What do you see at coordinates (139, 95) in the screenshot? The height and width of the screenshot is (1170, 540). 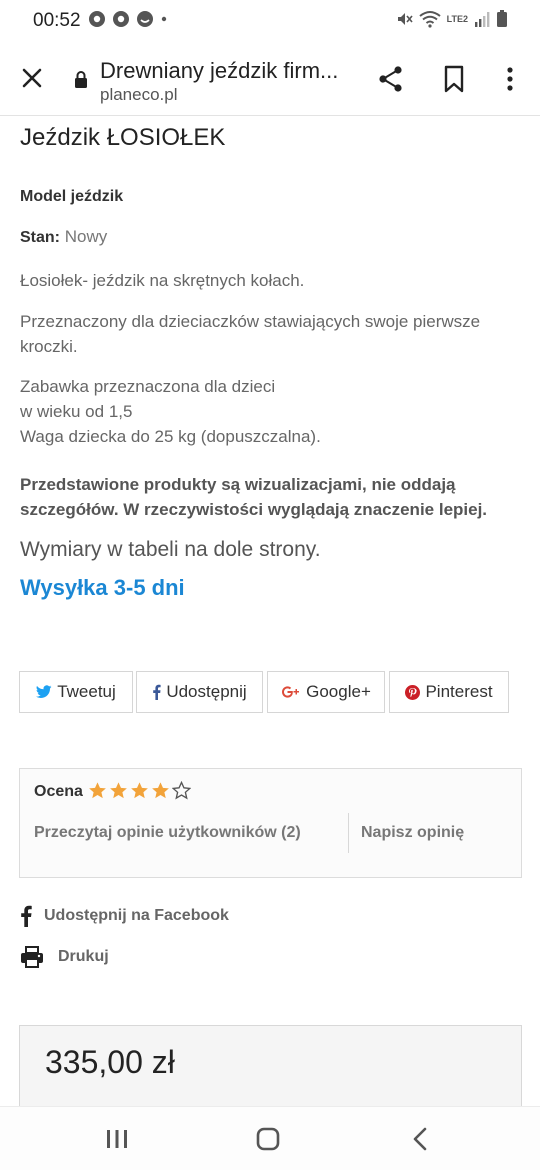 I see `url-domain: planeco.pl` at bounding box center [139, 95].